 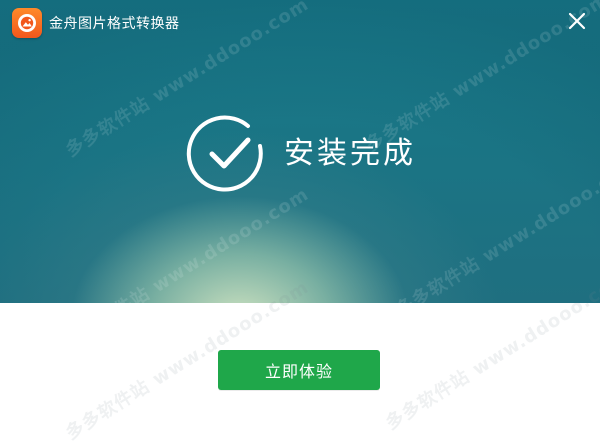 What do you see at coordinates (300, 22) in the screenshot?
I see `title-bar: 金舟图片格式转换器` at bounding box center [300, 22].